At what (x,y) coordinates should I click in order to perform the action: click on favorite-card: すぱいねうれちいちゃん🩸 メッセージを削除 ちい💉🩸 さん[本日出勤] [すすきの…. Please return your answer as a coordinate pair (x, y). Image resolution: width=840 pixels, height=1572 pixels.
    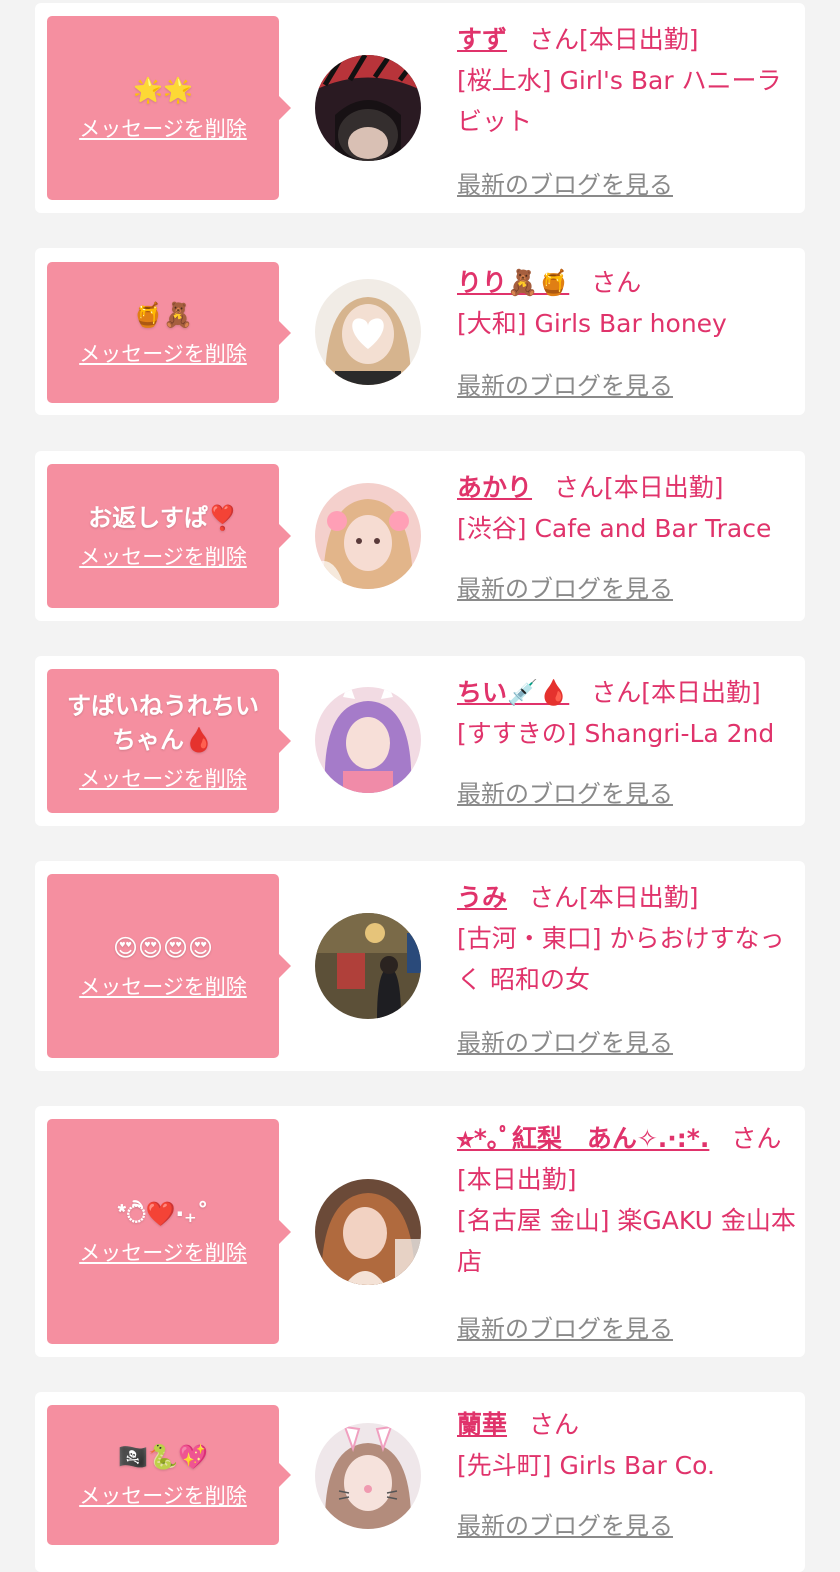
    Looking at the image, I should click on (420, 741).